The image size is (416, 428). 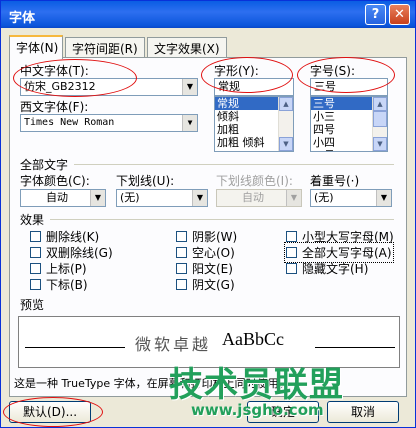 What do you see at coordinates (253, 197) in the screenshot?
I see `underline-color-value: 自动` at bounding box center [253, 197].